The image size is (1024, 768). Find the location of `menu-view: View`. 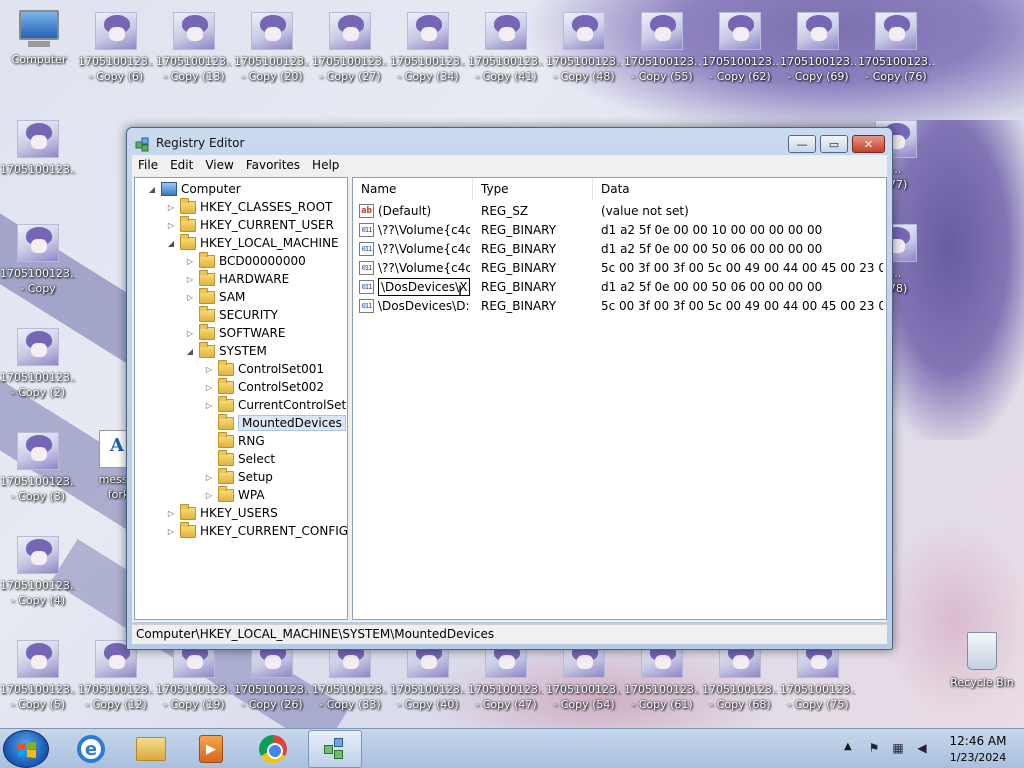

menu-view: View is located at coordinates (219, 165).